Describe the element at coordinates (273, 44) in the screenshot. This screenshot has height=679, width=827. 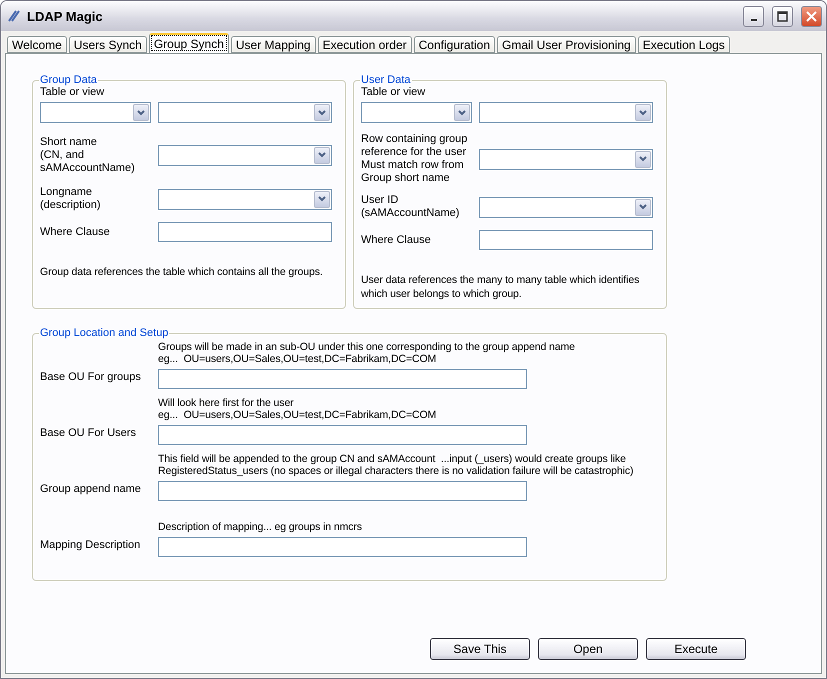
I see `tab: User Mapping` at that location.